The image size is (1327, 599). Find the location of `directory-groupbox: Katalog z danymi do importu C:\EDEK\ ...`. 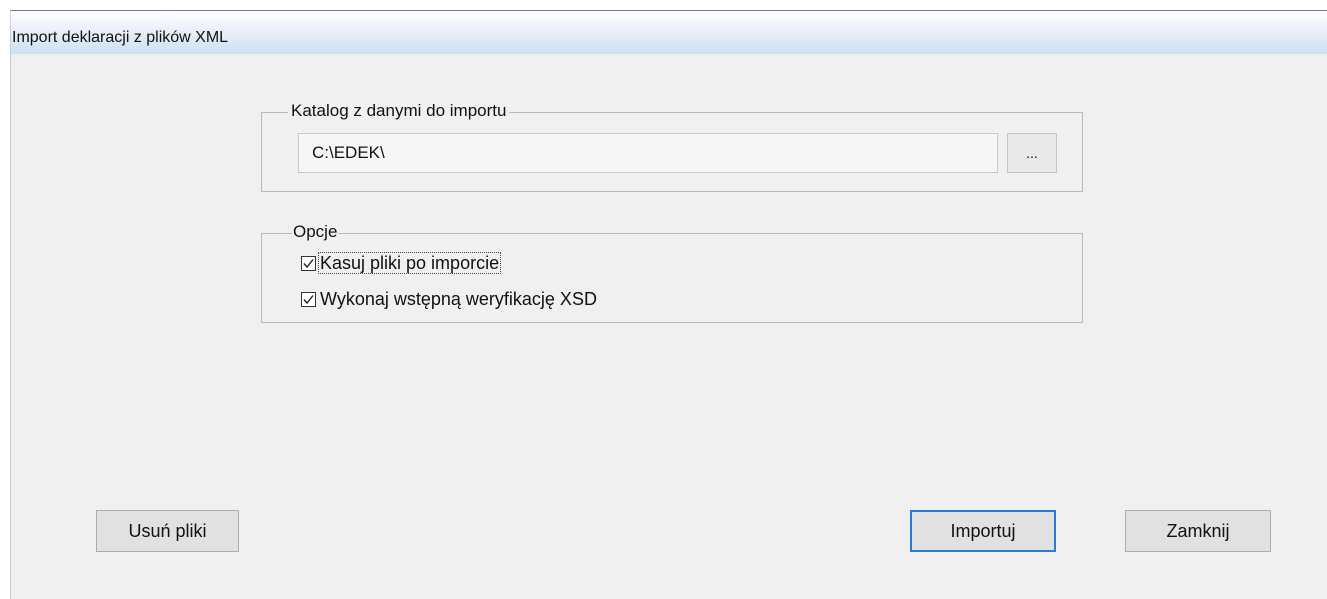

directory-groupbox: Katalog z danymi do importu C:\EDEK\ ... is located at coordinates (672, 146).